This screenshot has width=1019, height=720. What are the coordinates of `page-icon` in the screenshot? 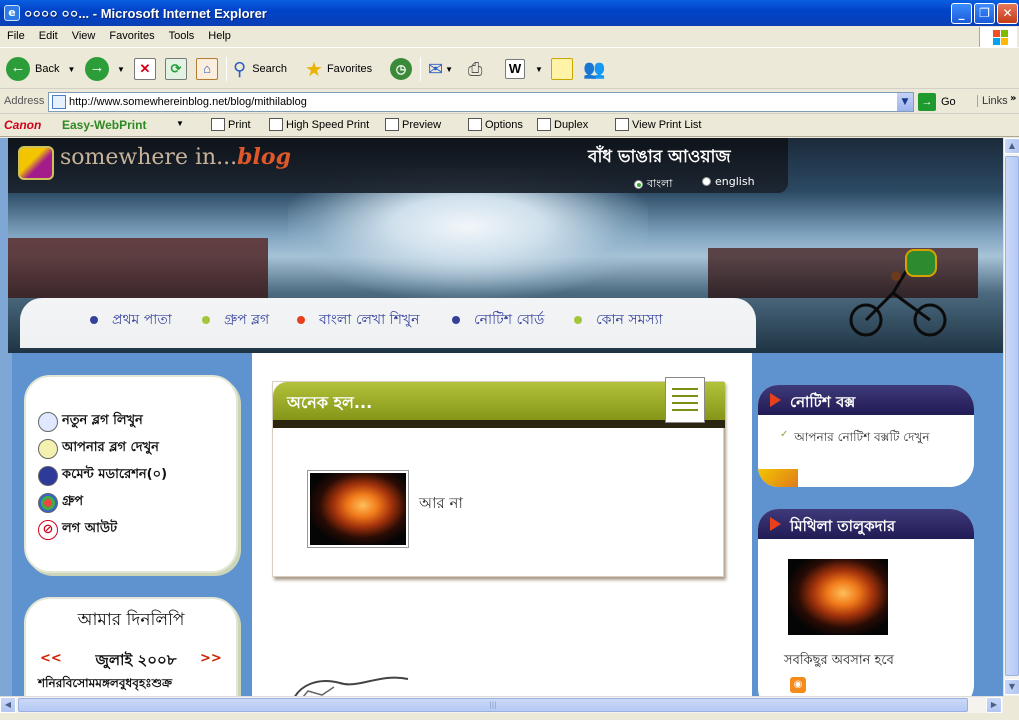 It's located at (59, 102).